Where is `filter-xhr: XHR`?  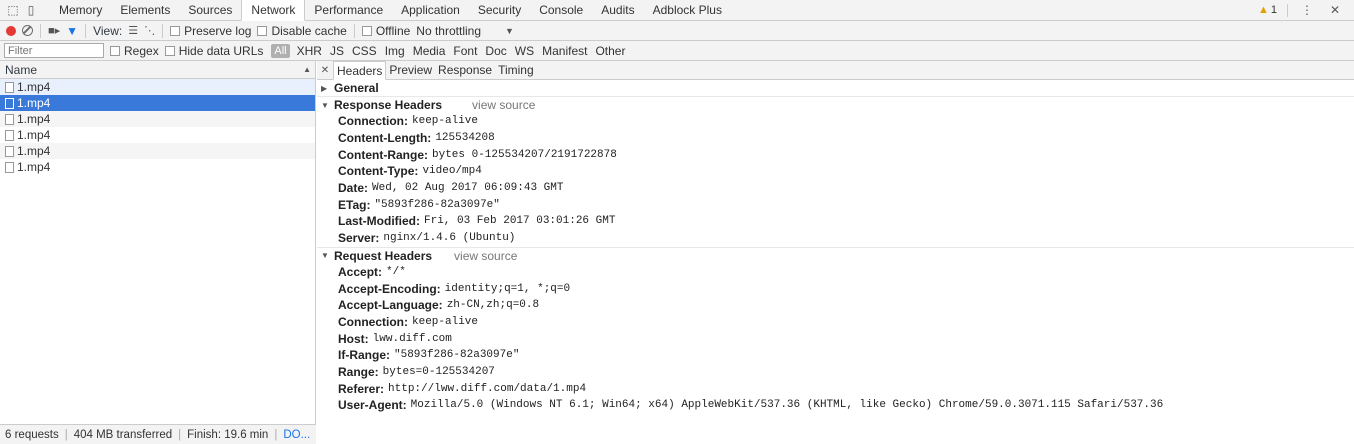
filter-xhr: XHR is located at coordinates (309, 51).